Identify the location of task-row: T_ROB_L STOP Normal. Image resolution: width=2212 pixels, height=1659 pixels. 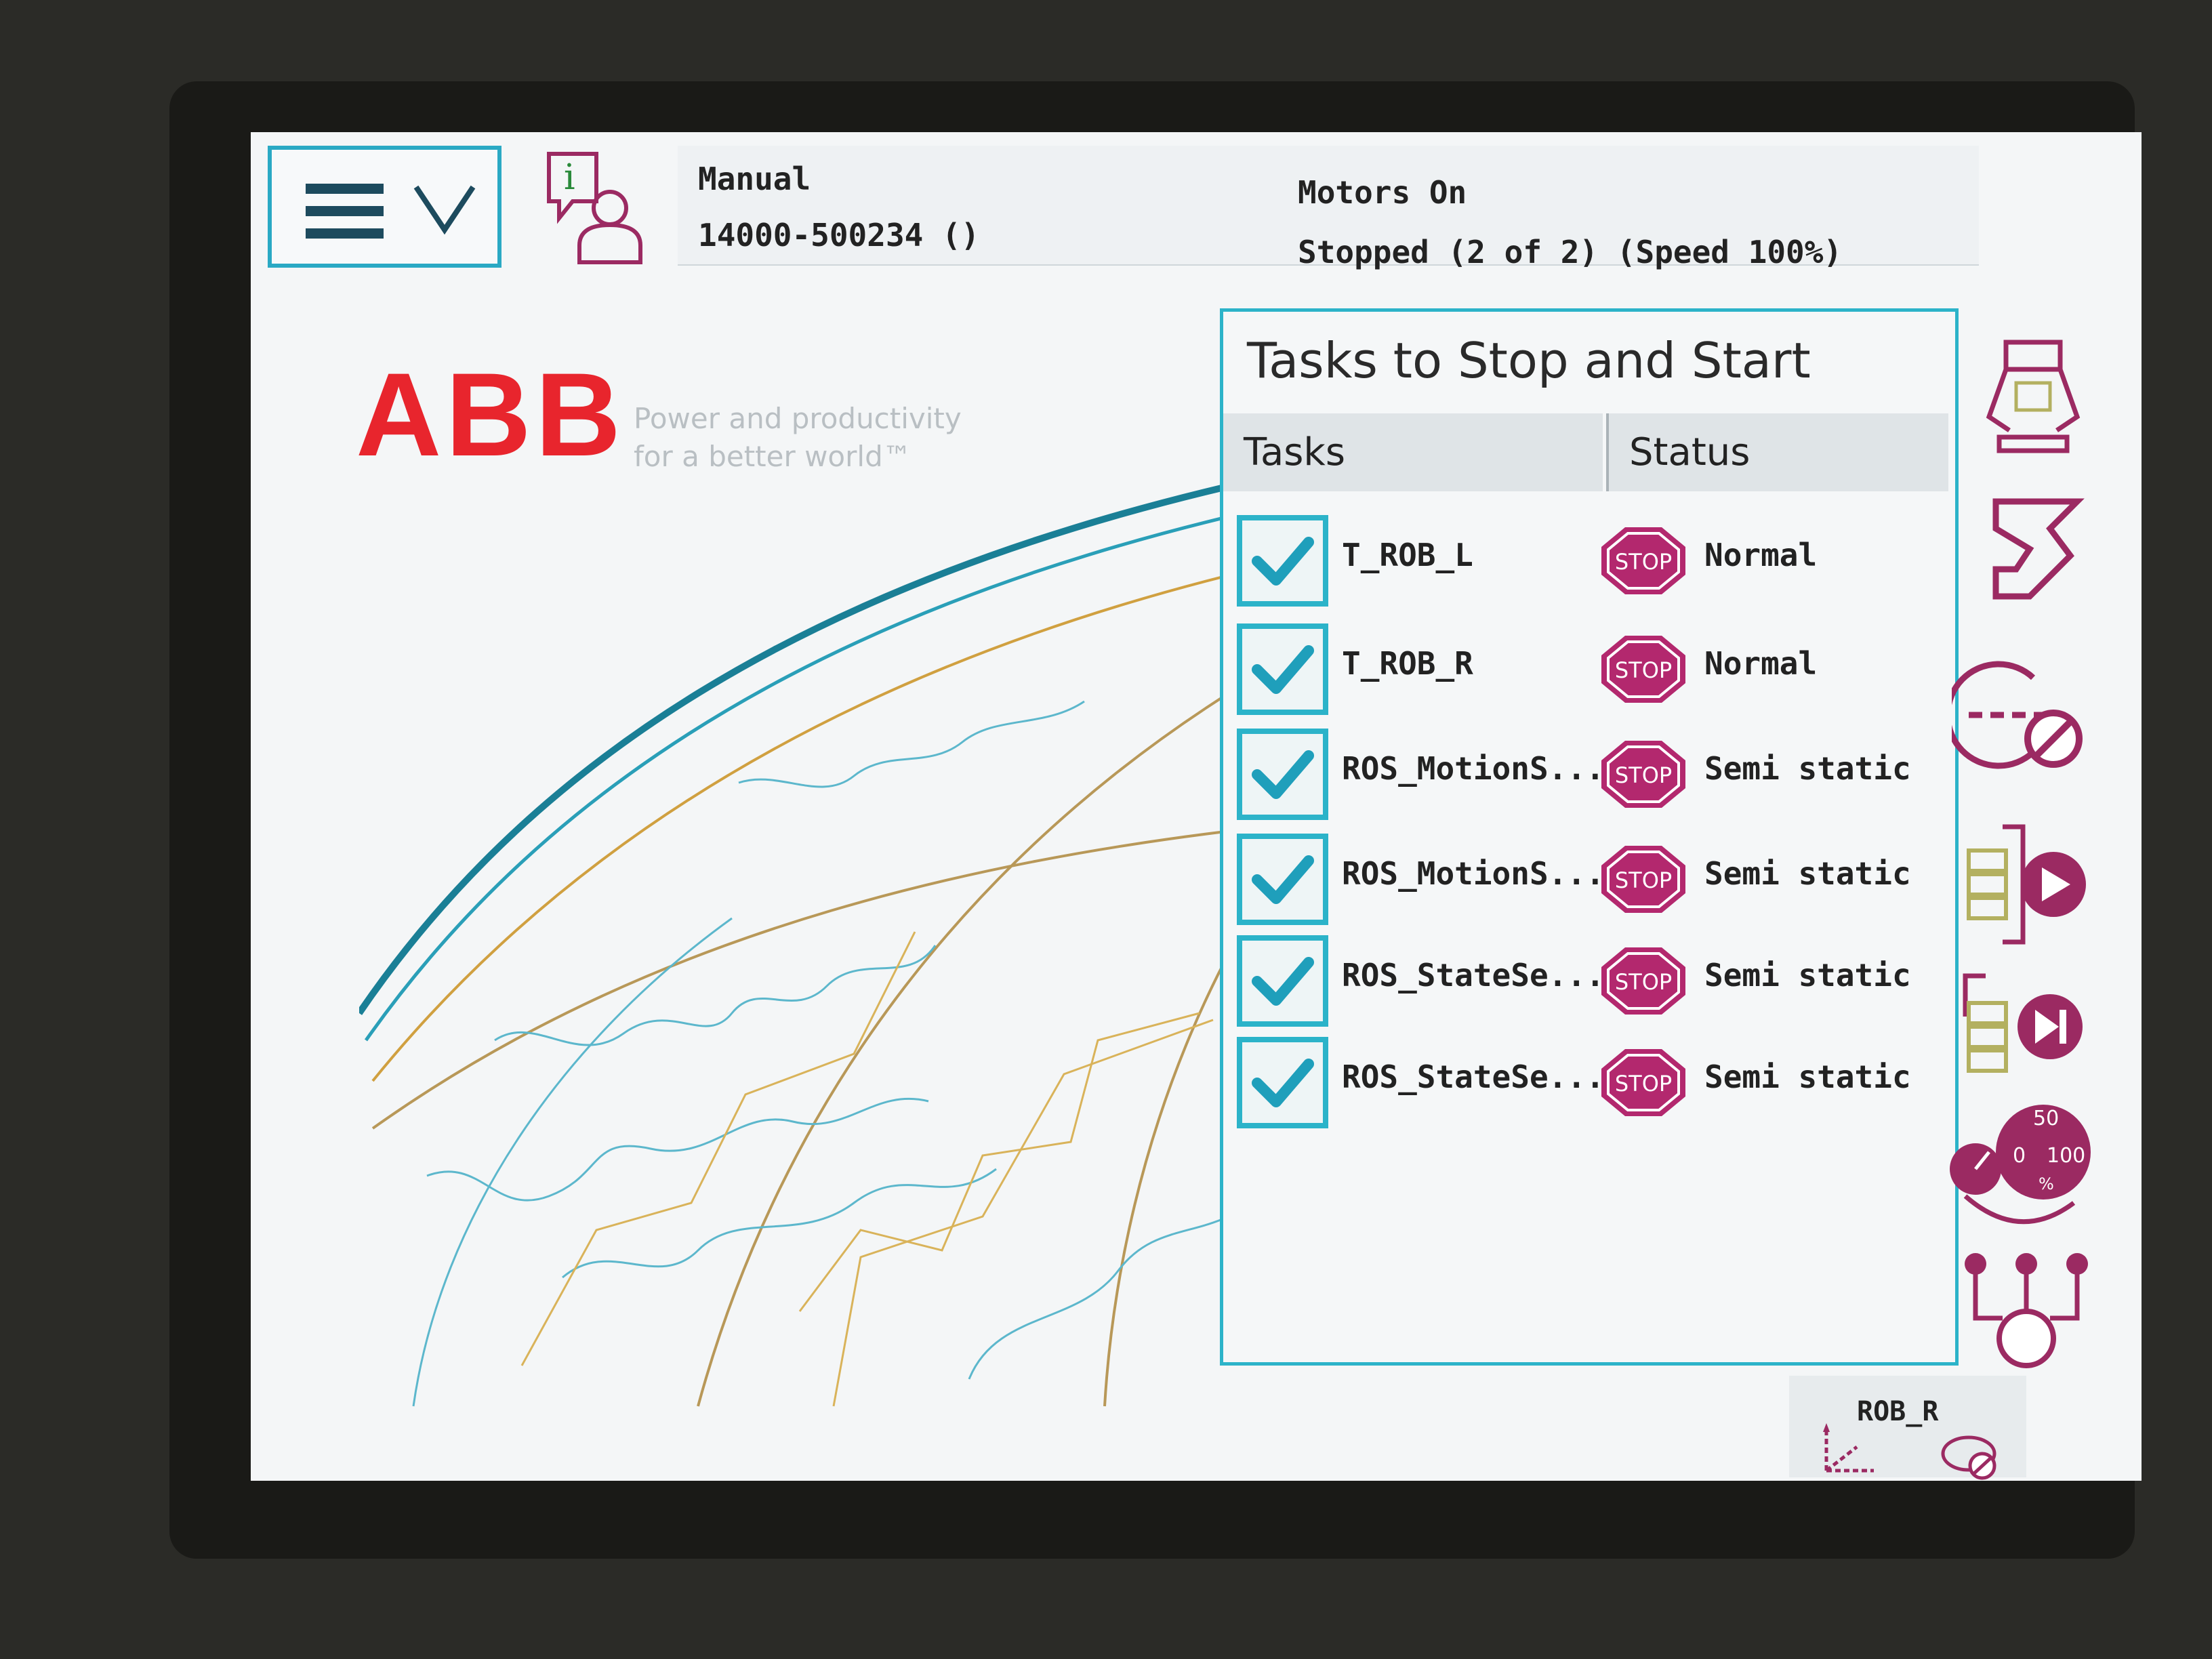
(1590, 561).